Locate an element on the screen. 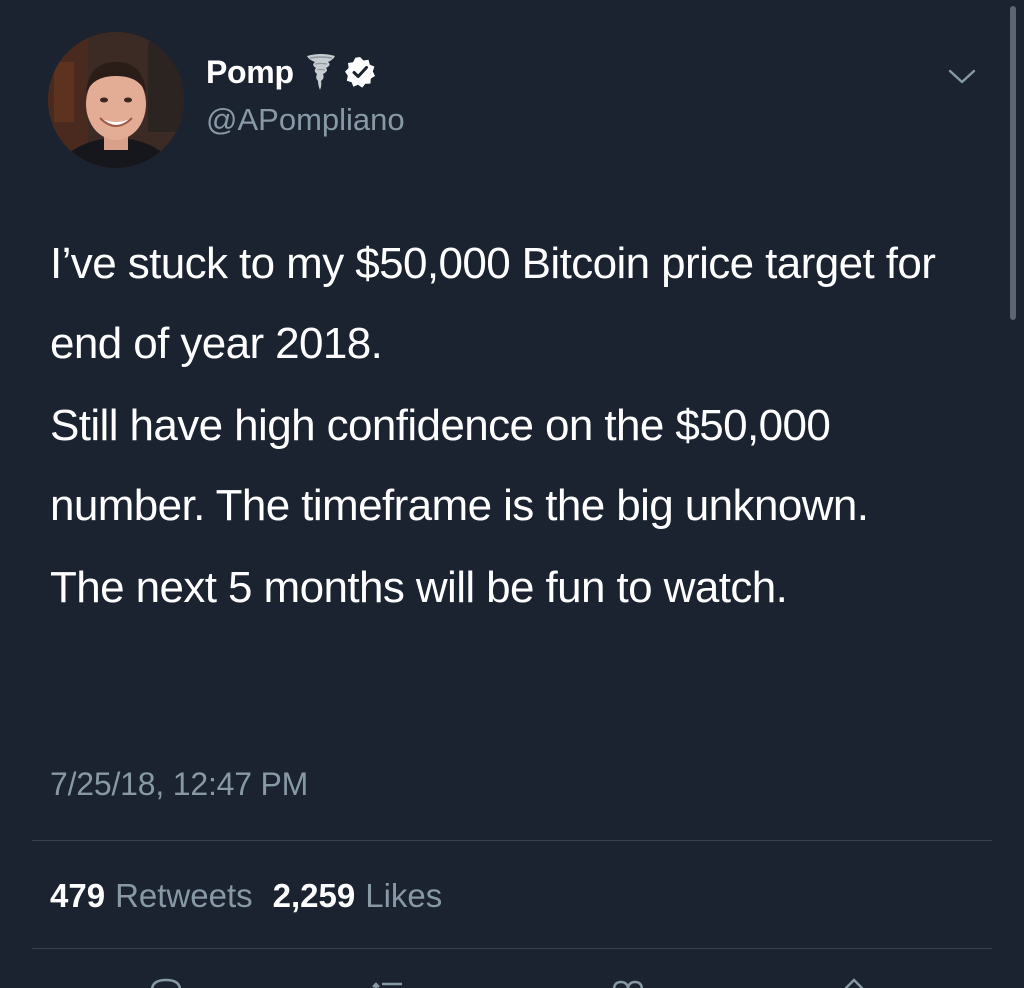 The image size is (1024, 988). chevron-down-icon is located at coordinates (962, 76).